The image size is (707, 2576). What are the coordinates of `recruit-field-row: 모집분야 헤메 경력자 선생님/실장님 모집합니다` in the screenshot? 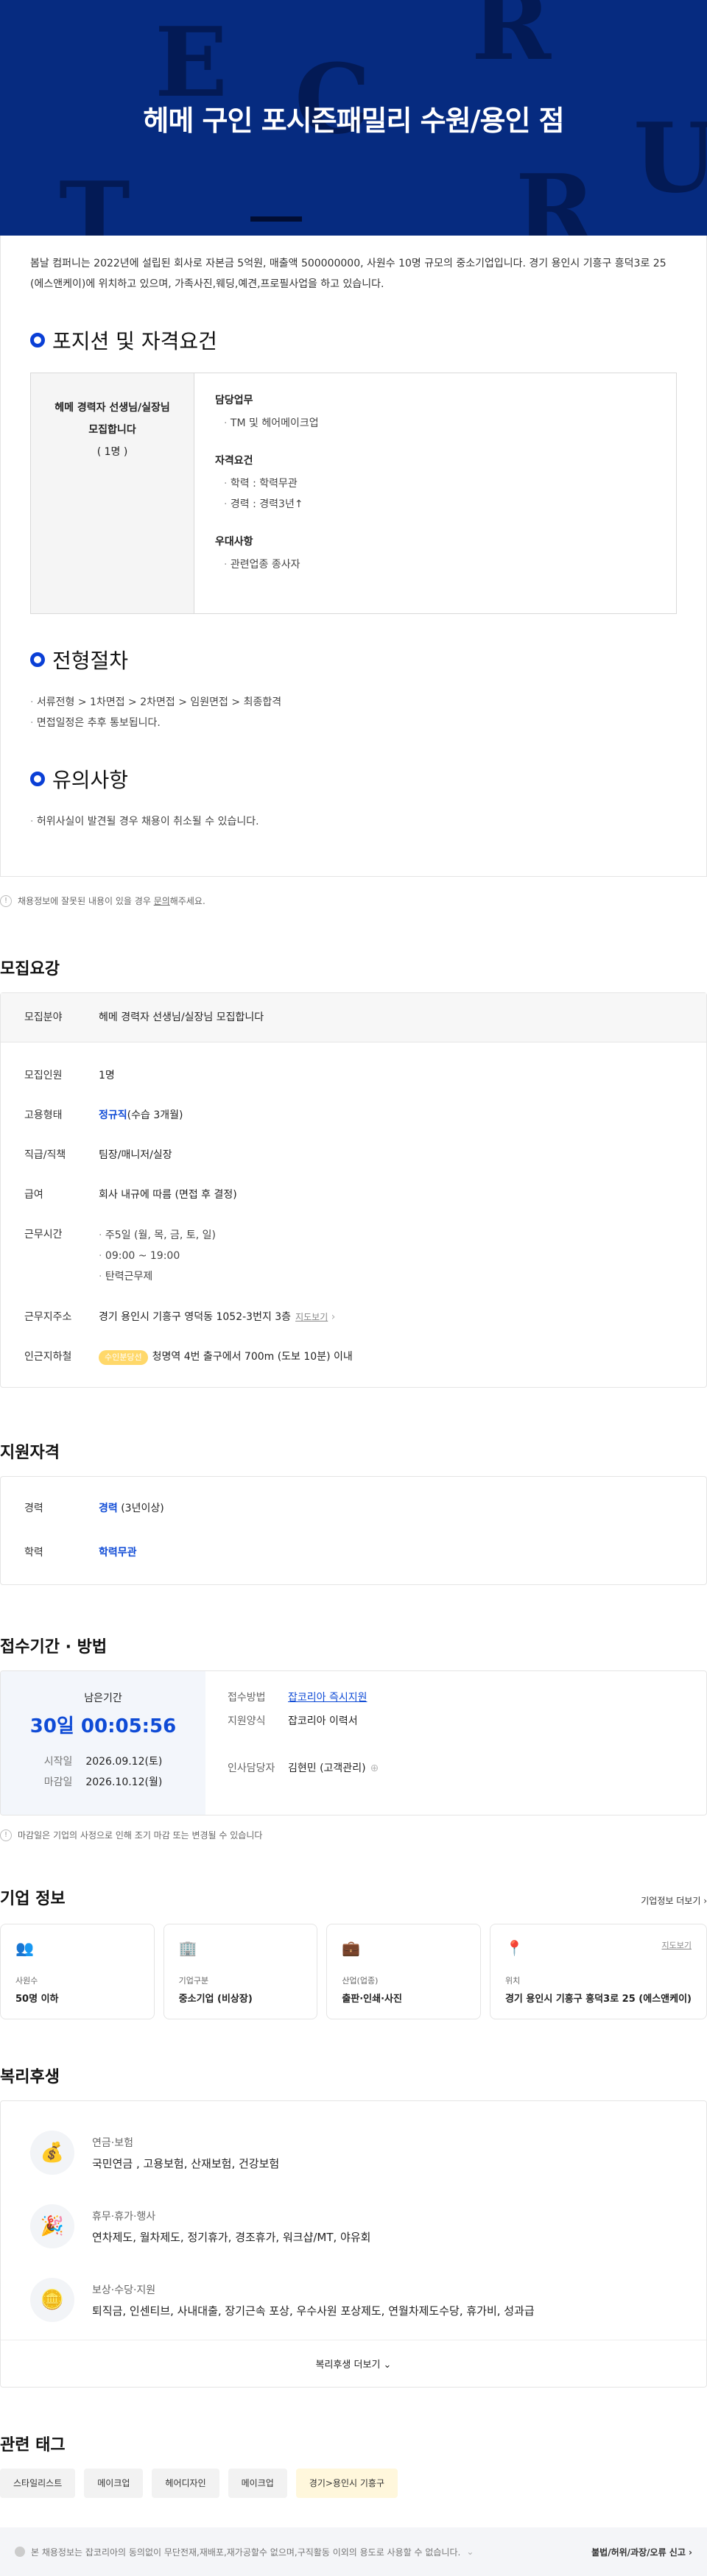 It's located at (353, 1017).